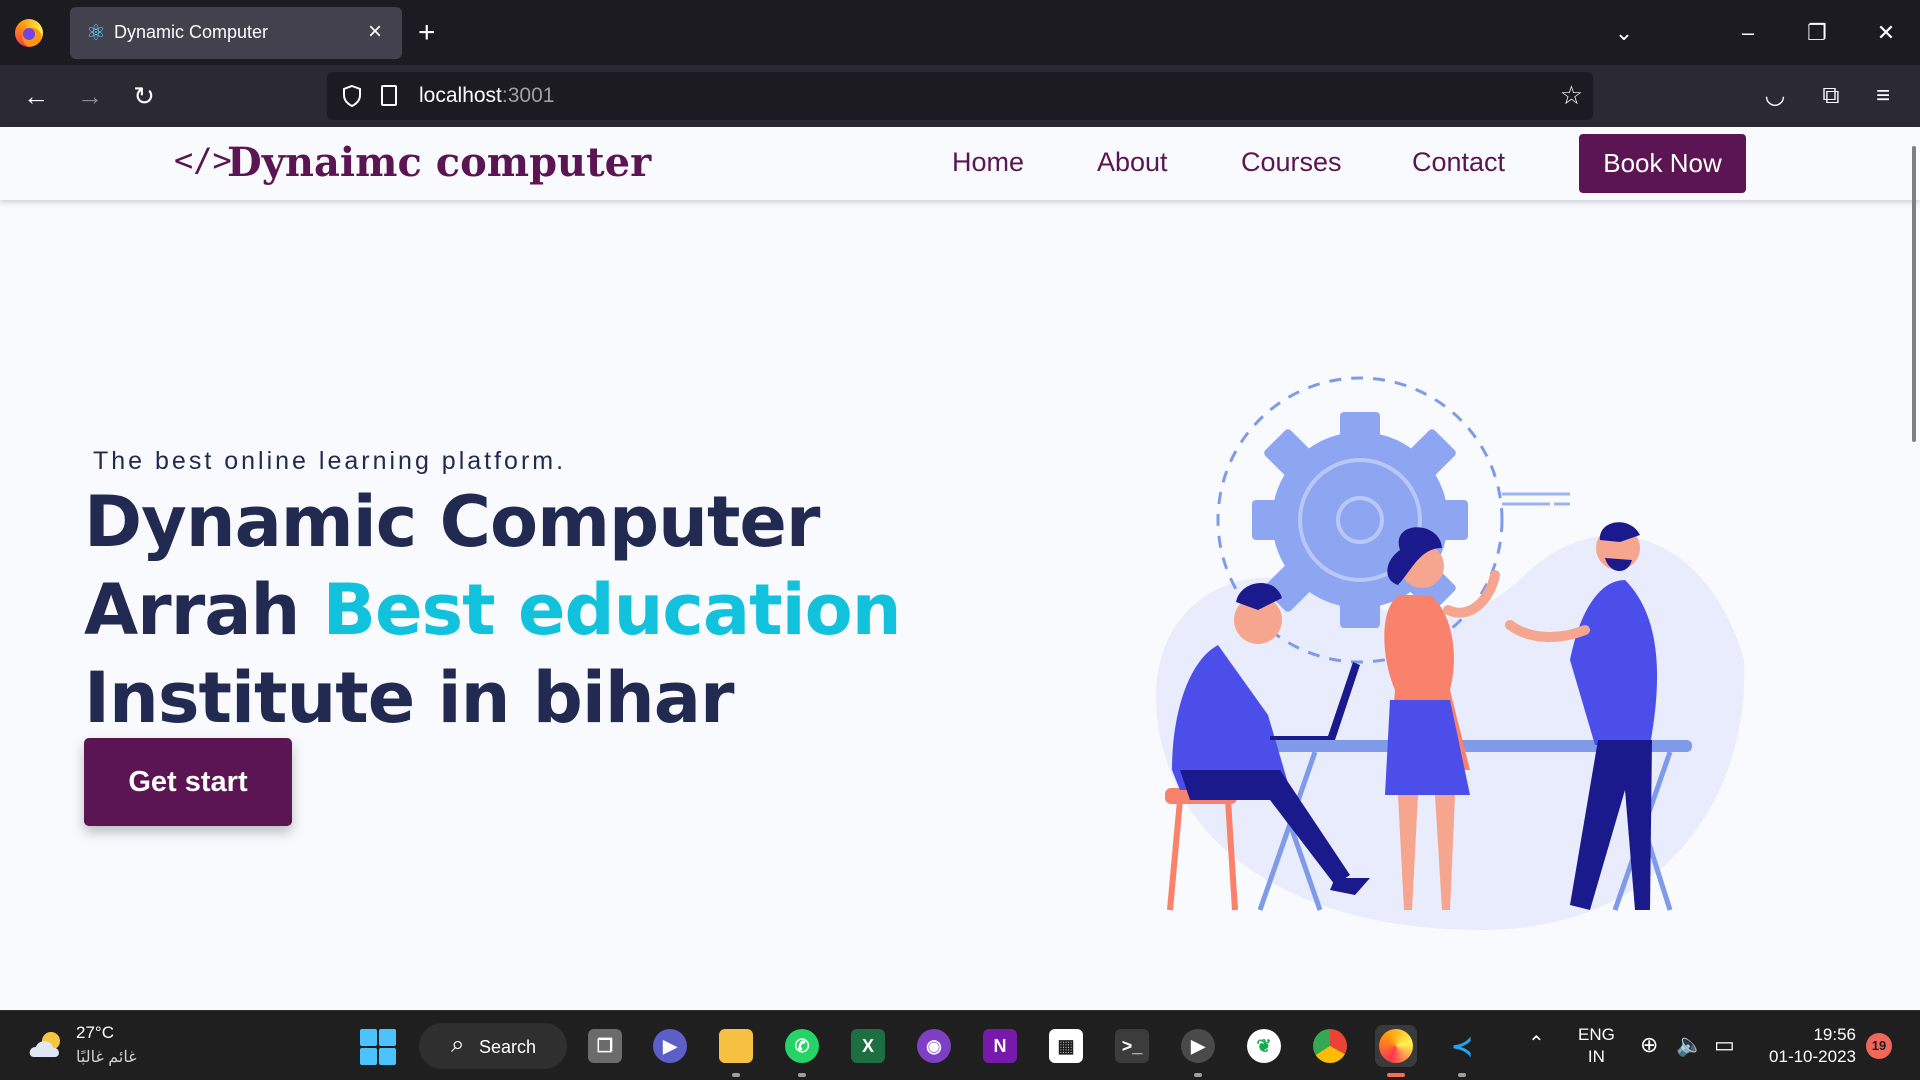  What do you see at coordinates (1596, 1046) in the screenshot?
I see `input-language: ENG IN` at bounding box center [1596, 1046].